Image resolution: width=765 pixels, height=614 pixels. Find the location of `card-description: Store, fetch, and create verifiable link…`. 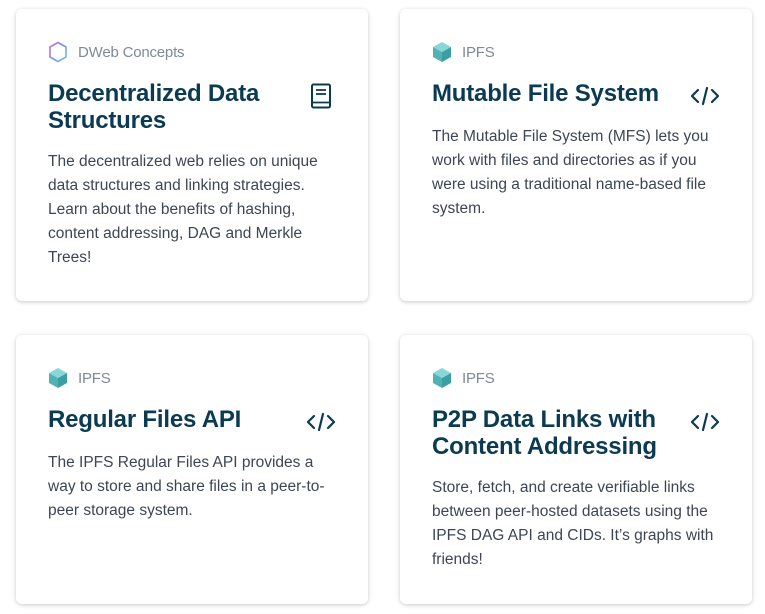

card-description: Store, fetch, and create verifiable link… is located at coordinates (573, 523).